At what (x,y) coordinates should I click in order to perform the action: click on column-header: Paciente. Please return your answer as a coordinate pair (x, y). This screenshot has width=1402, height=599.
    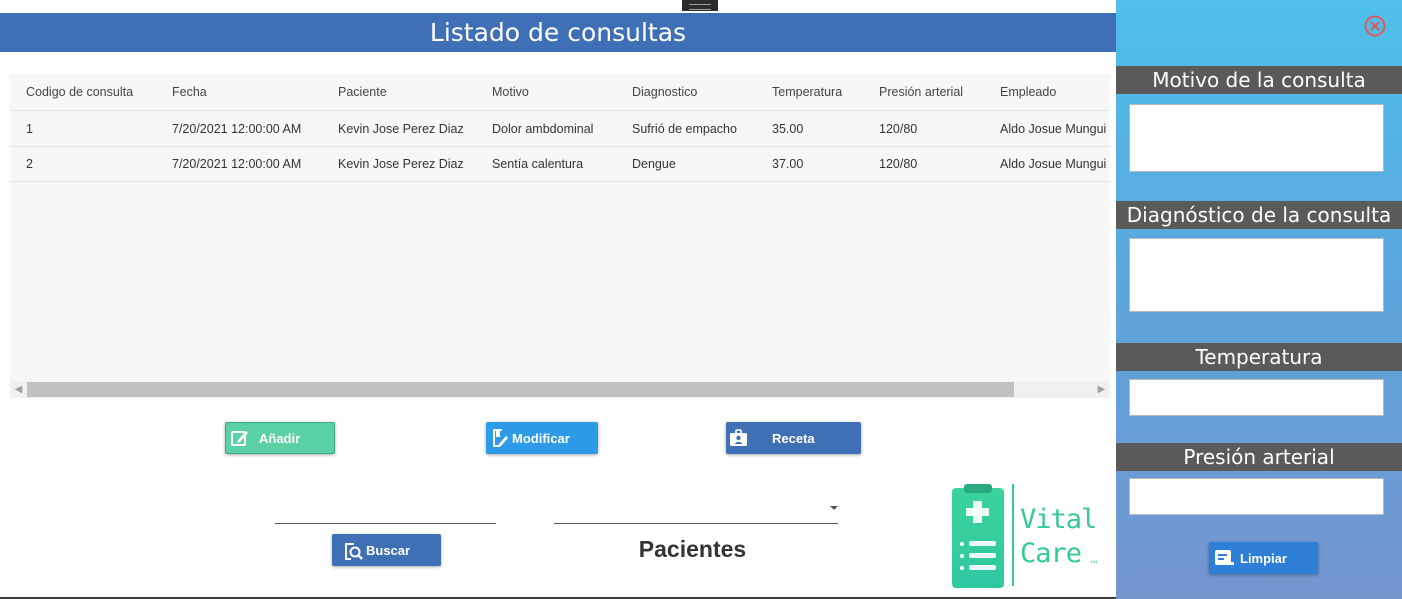
    Looking at the image, I should click on (413, 92).